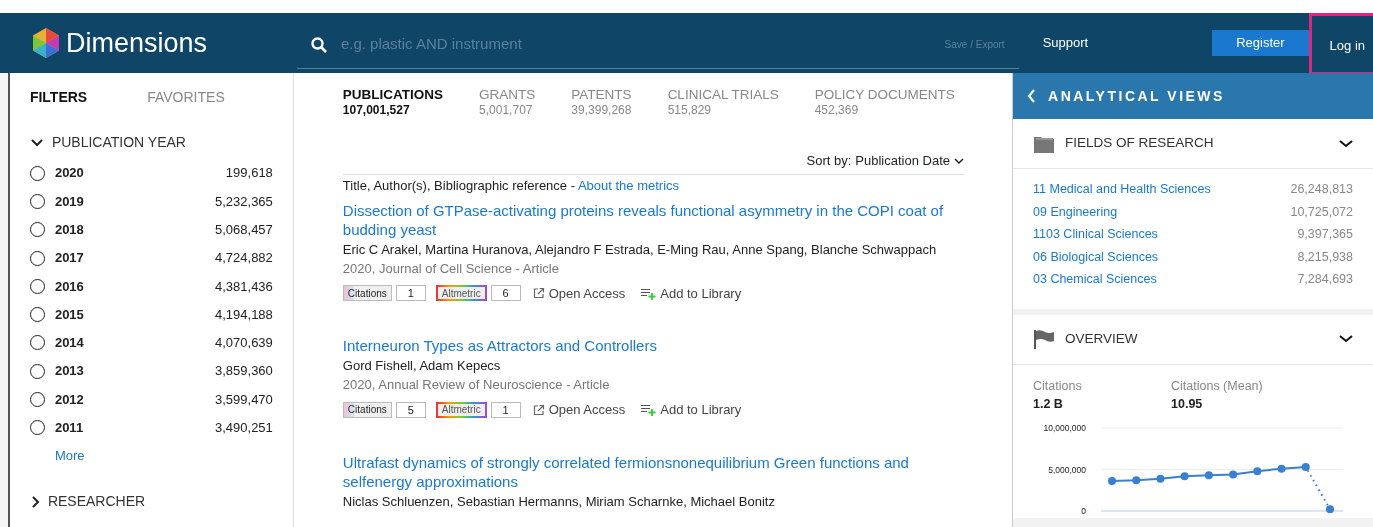  Describe the element at coordinates (244, 286) in the screenshot. I see `year-count: 4,381,436` at that location.